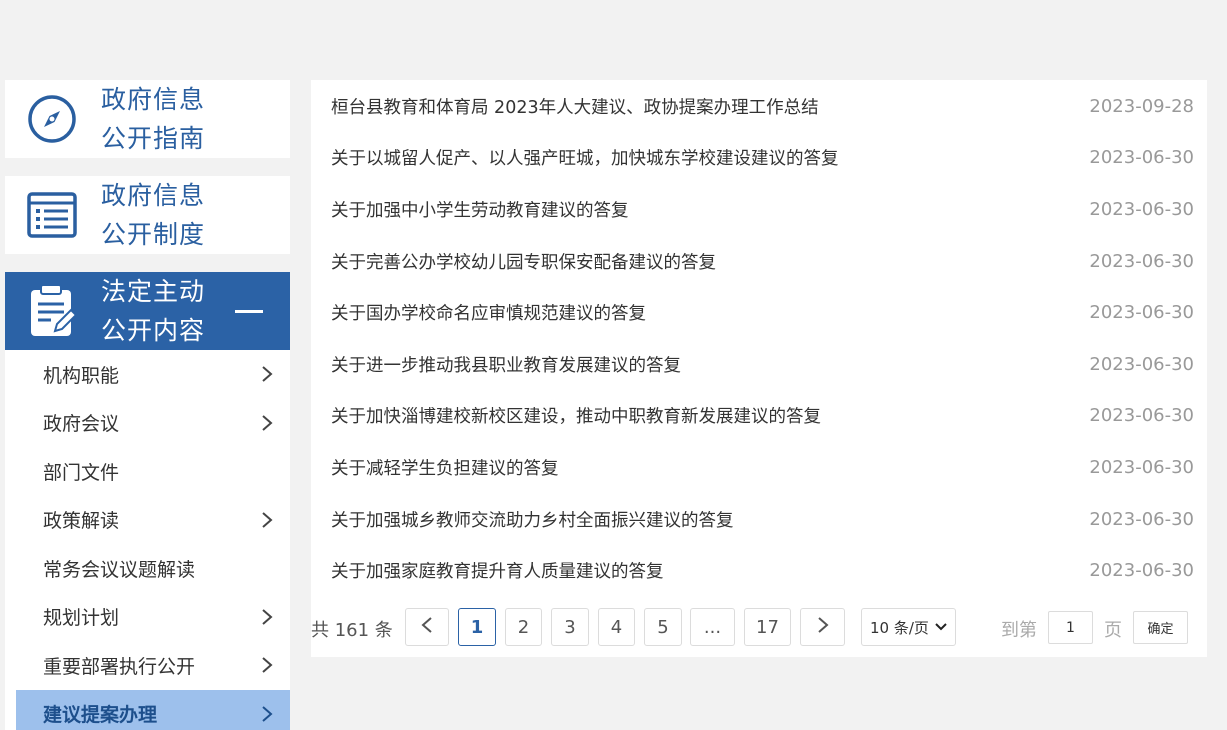 The width and height of the screenshot is (1227, 730). Describe the element at coordinates (153, 99) in the screenshot. I see `nav-guide-line1: 政府信息` at that location.